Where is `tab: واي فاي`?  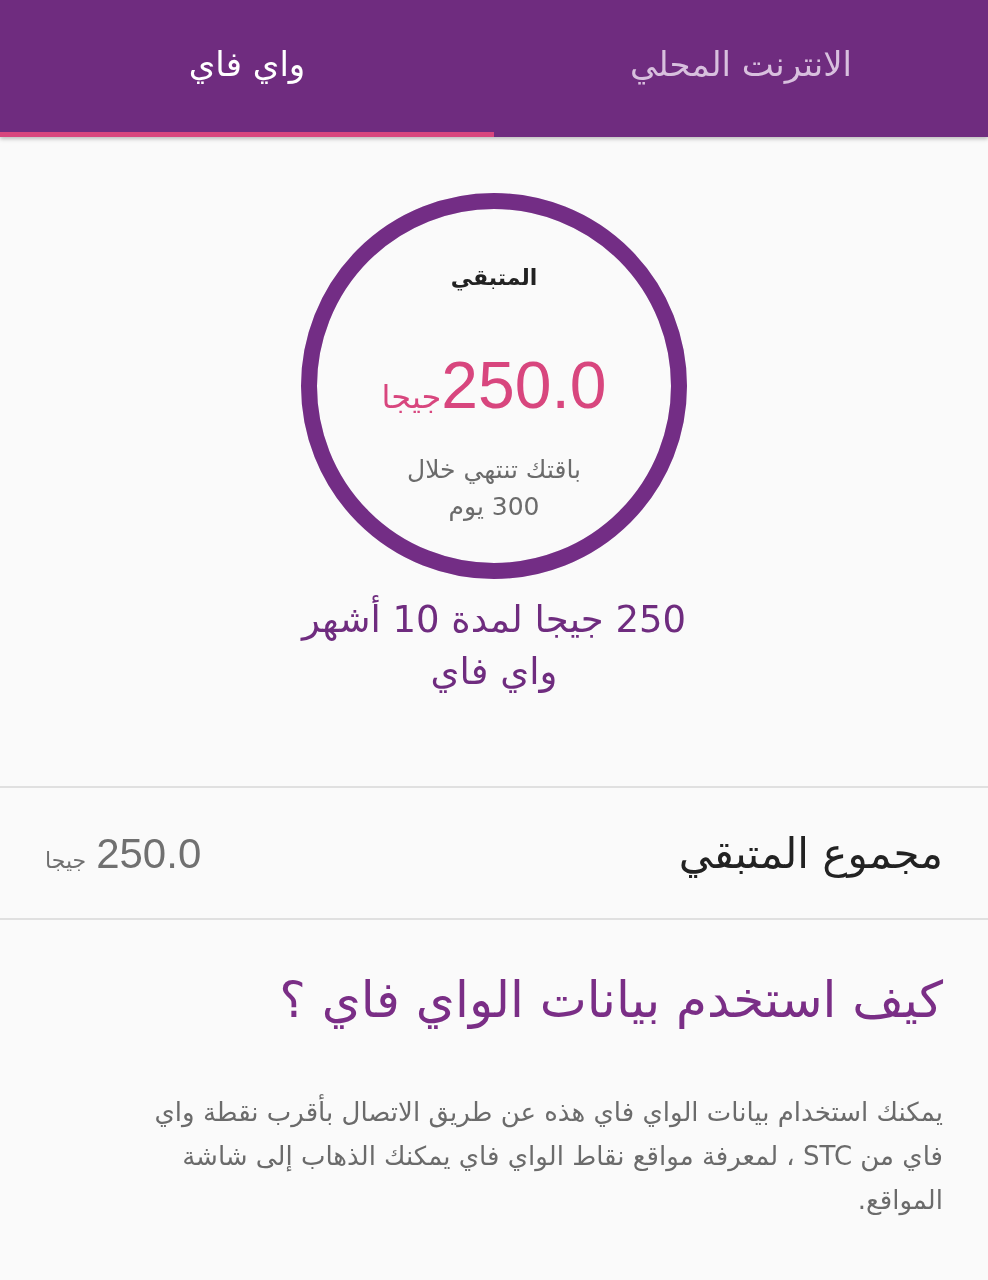
tab: واي فاي is located at coordinates (247, 68).